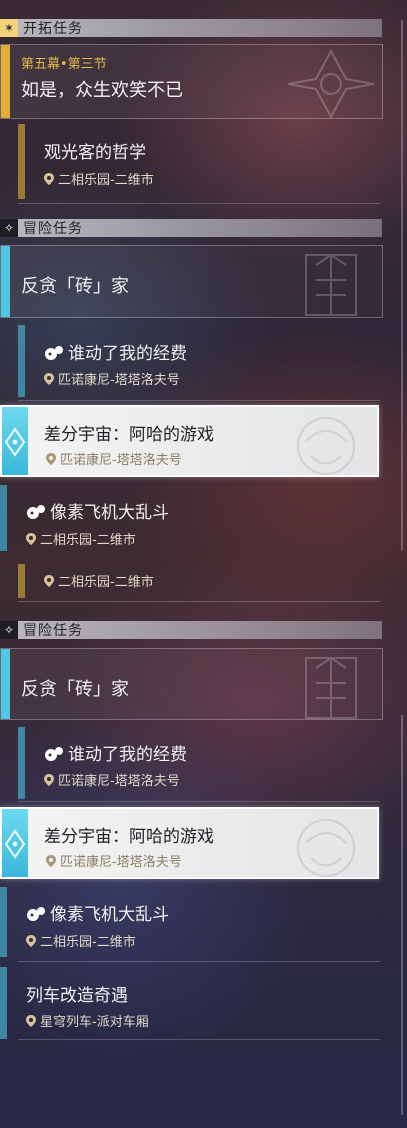  I want to click on section-title: 开拓任务, so click(53, 29).